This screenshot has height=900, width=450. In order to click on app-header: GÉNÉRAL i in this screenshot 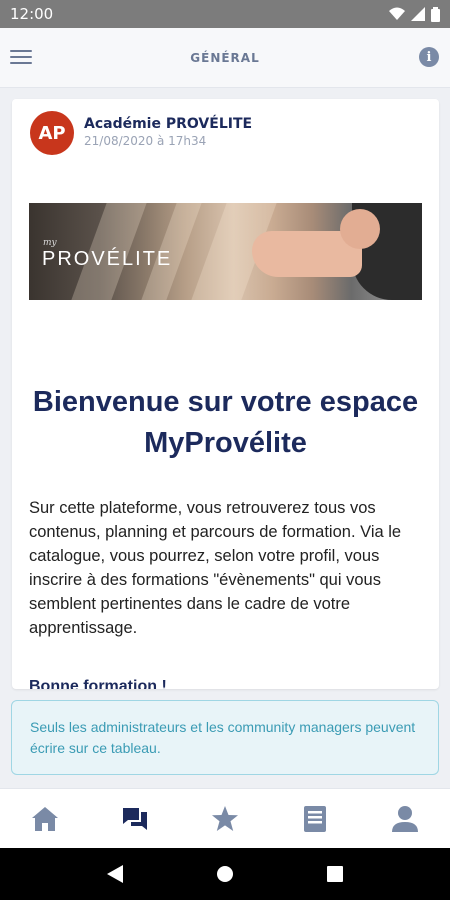, I will do `click(225, 58)`.